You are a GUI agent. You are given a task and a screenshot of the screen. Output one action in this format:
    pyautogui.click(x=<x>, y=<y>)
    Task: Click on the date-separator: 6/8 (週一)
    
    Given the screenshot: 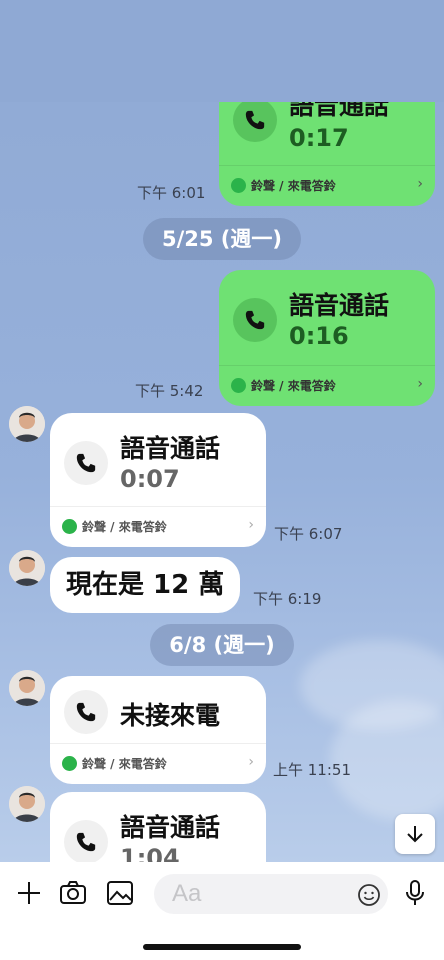 What is the action you would take?
    pyautogui.click(x=222, y=645)
    